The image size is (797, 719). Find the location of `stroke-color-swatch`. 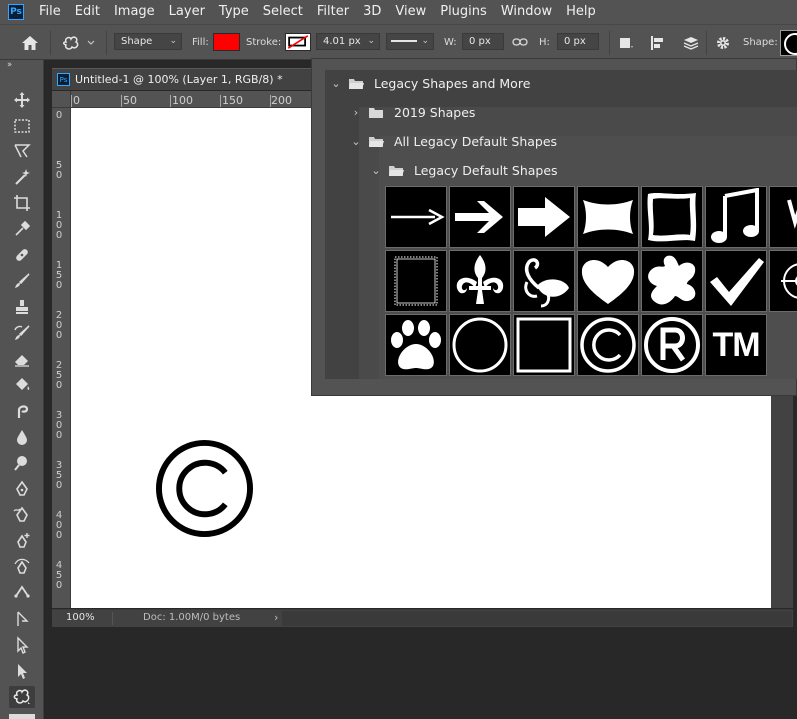

stroke-color-swatch is located at coordinates (298, 42).